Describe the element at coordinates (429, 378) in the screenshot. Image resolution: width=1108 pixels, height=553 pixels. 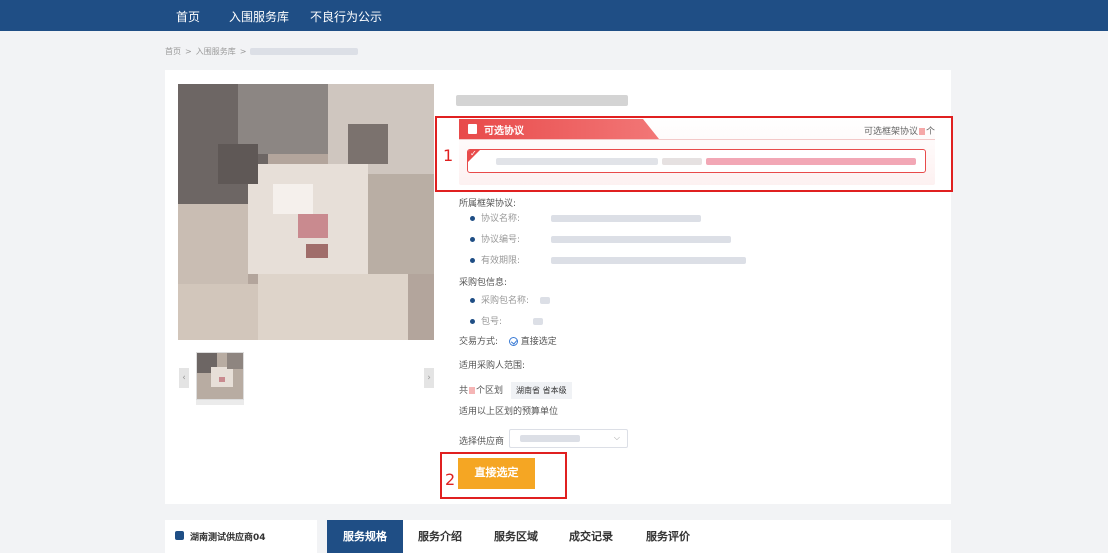
I see `thumbnail-next-arrow: ›` at that location.